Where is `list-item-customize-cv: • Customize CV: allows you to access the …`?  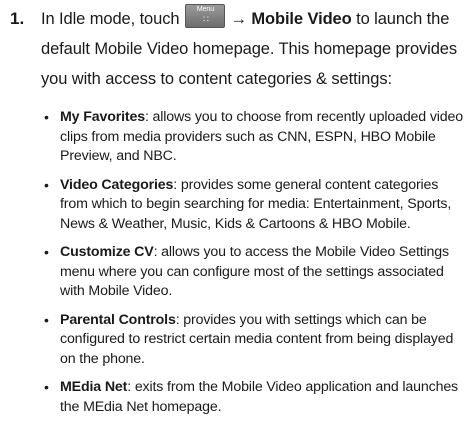
list-item-customize-cv: • Customize CV: allows you to access the … is located at coordinates (254, 272).